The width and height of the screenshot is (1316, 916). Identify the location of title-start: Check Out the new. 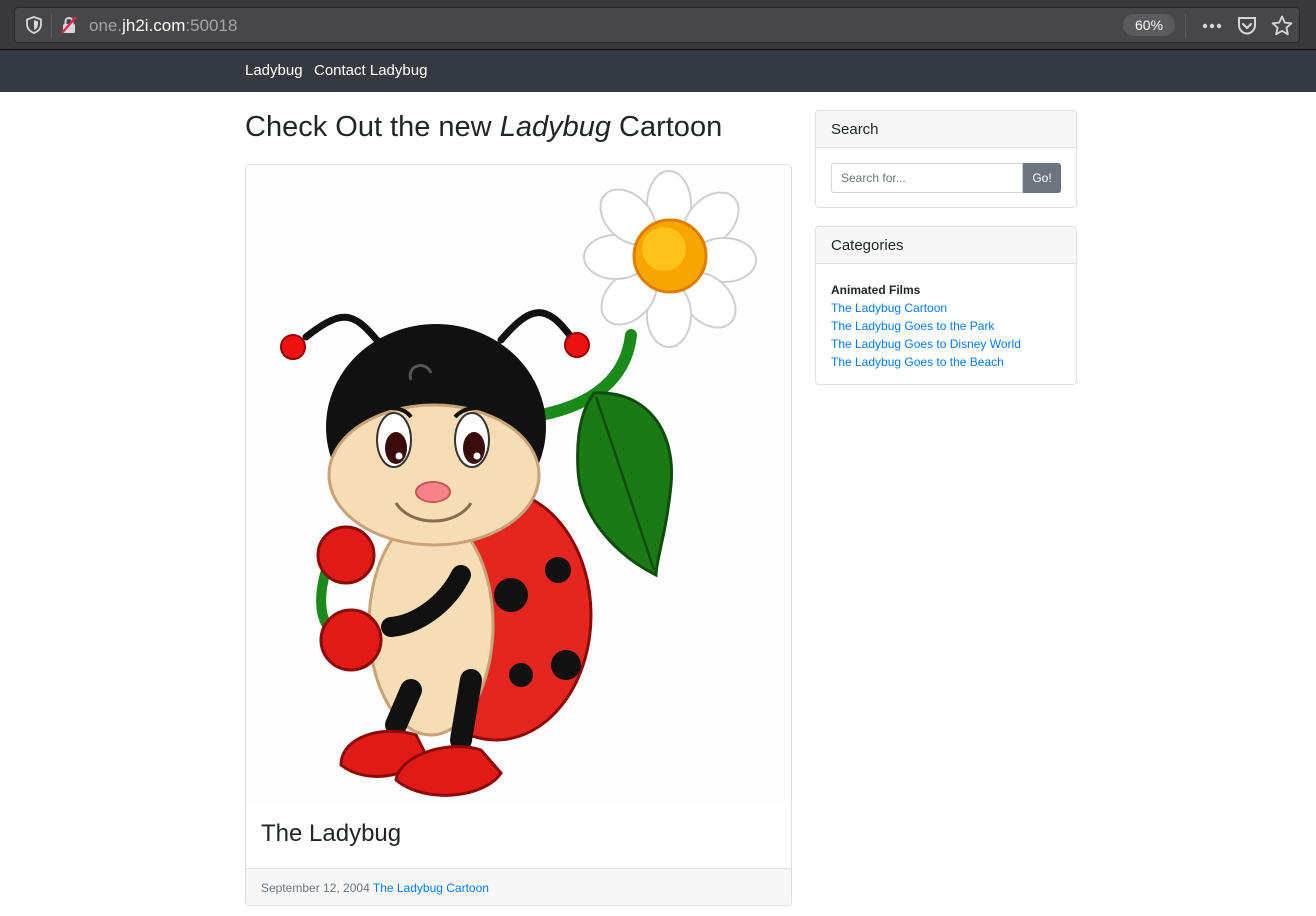
(372, 127).